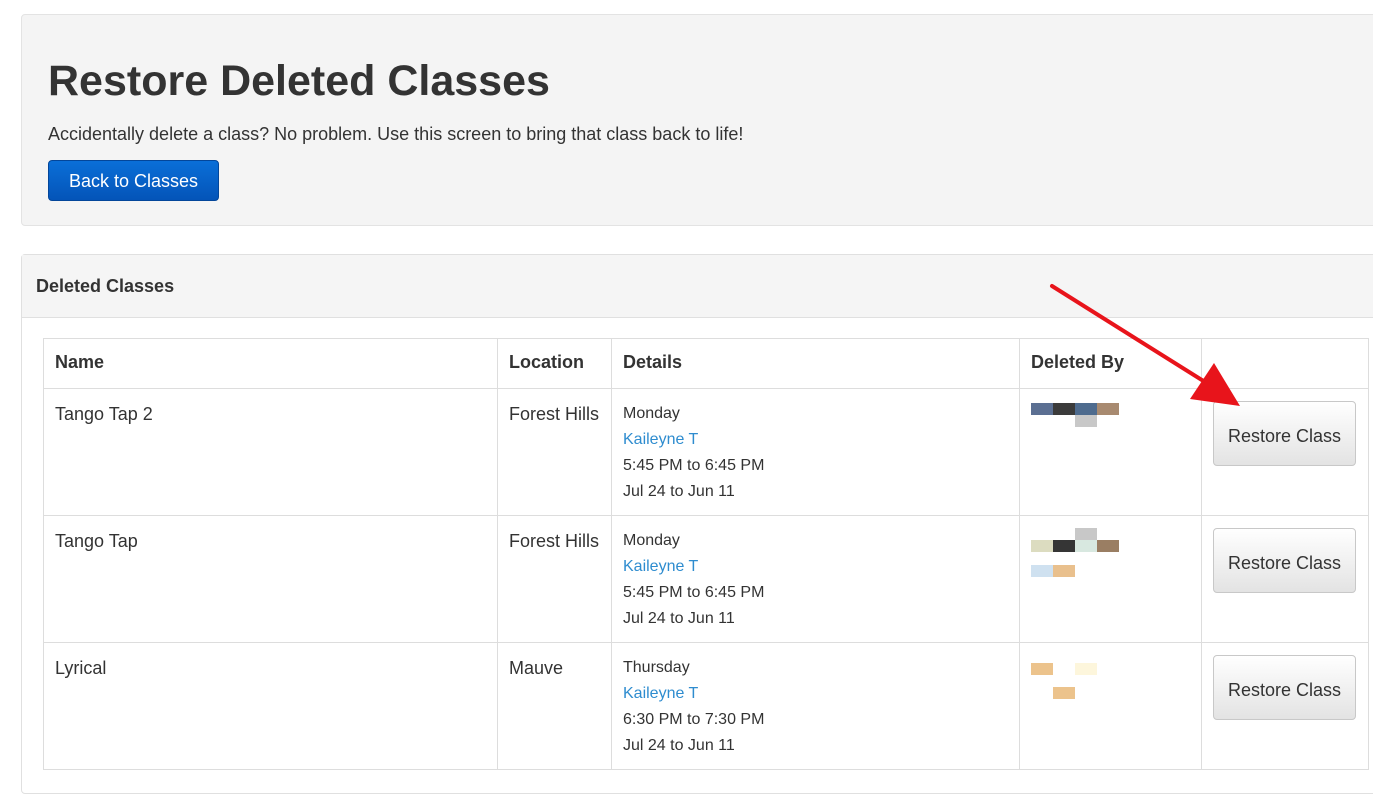 This screenshot has height=794, width=1373. Describe the element at coordinates (697, 286) in the screenshot. I see `panel-heading: Deleted Classes` at that location.